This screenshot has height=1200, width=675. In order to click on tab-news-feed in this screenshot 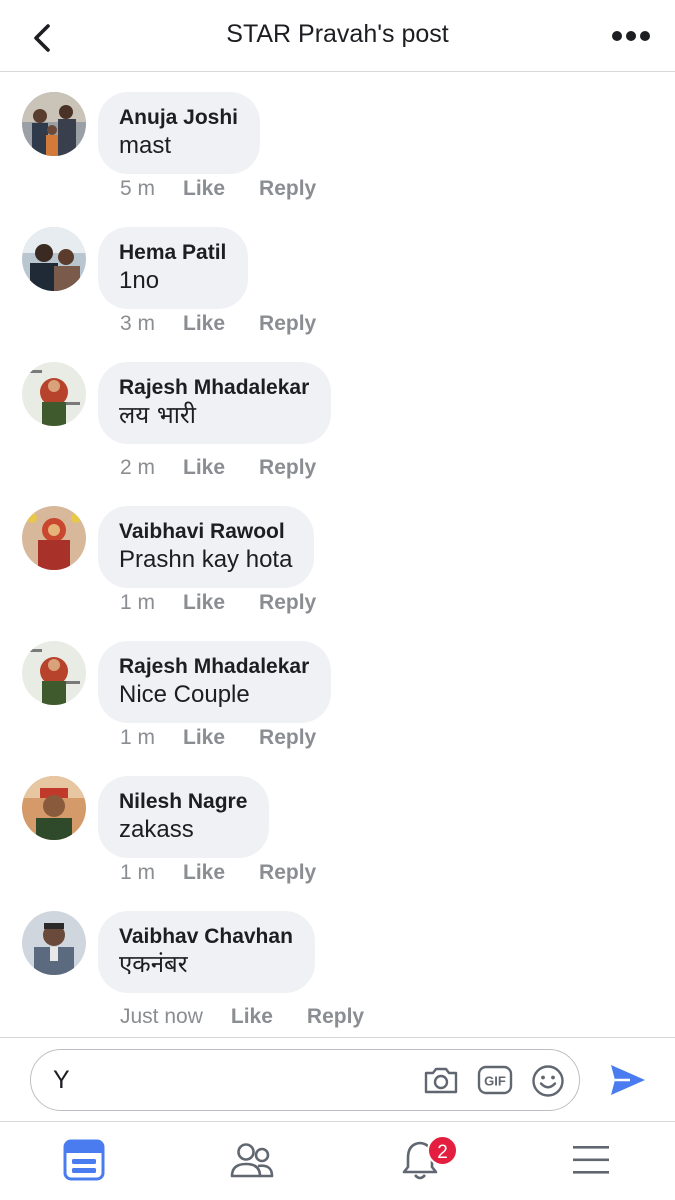, I will do `click(84, 1160)`.